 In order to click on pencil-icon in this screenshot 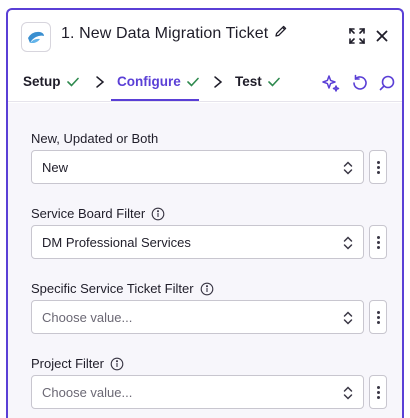, I will do `click(281, 33)`.